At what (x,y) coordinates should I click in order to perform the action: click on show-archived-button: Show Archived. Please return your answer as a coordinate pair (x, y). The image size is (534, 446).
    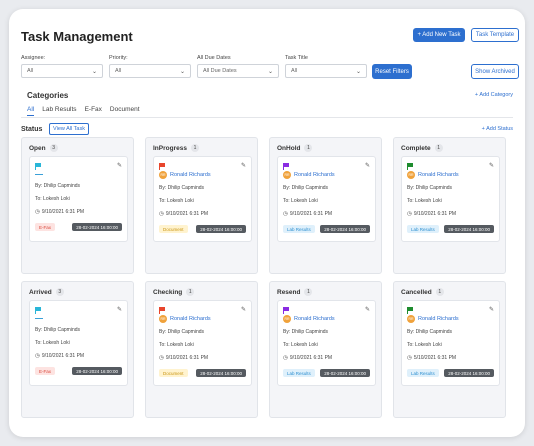
    Looking at the image, I should click on (495, 71).